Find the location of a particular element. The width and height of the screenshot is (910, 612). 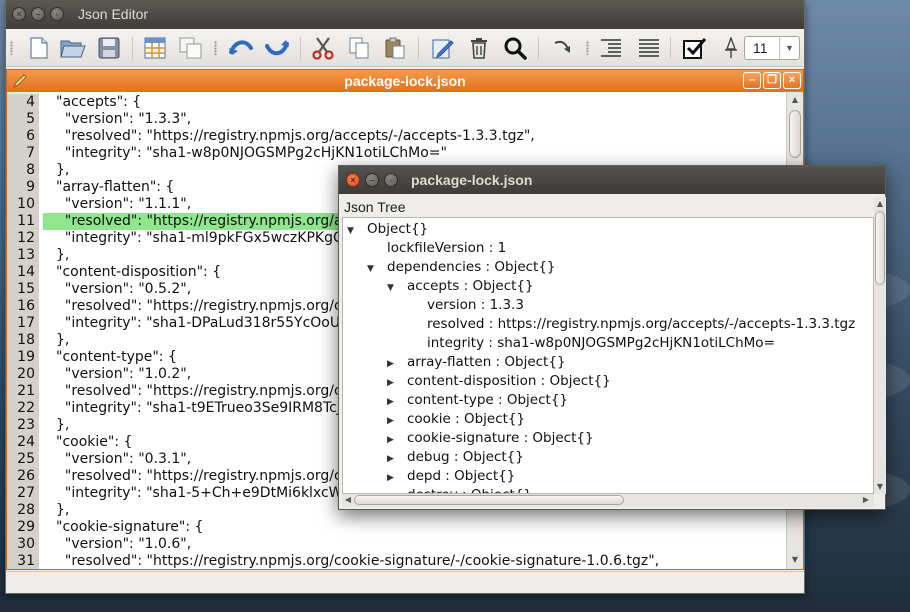

tree-node: ▶destroy : Object{} is located at coordinates (459, 489).